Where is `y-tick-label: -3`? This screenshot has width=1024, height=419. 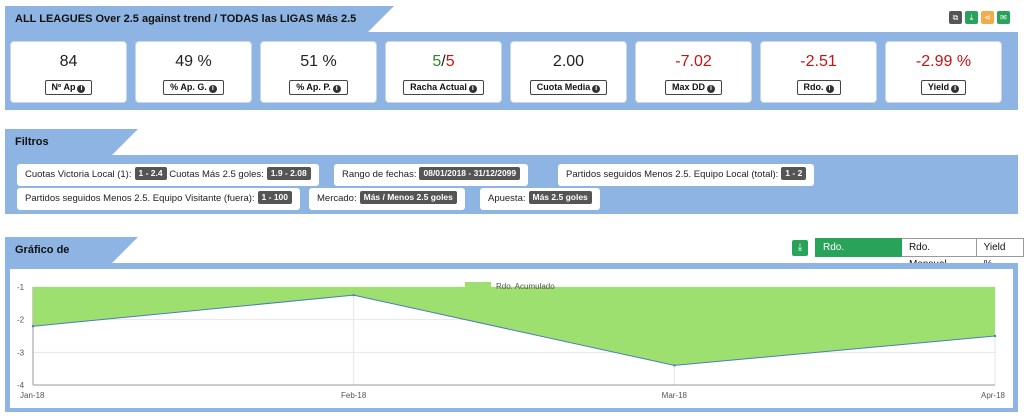 y-tick-label: -3 is located at coordinates (21, 352).